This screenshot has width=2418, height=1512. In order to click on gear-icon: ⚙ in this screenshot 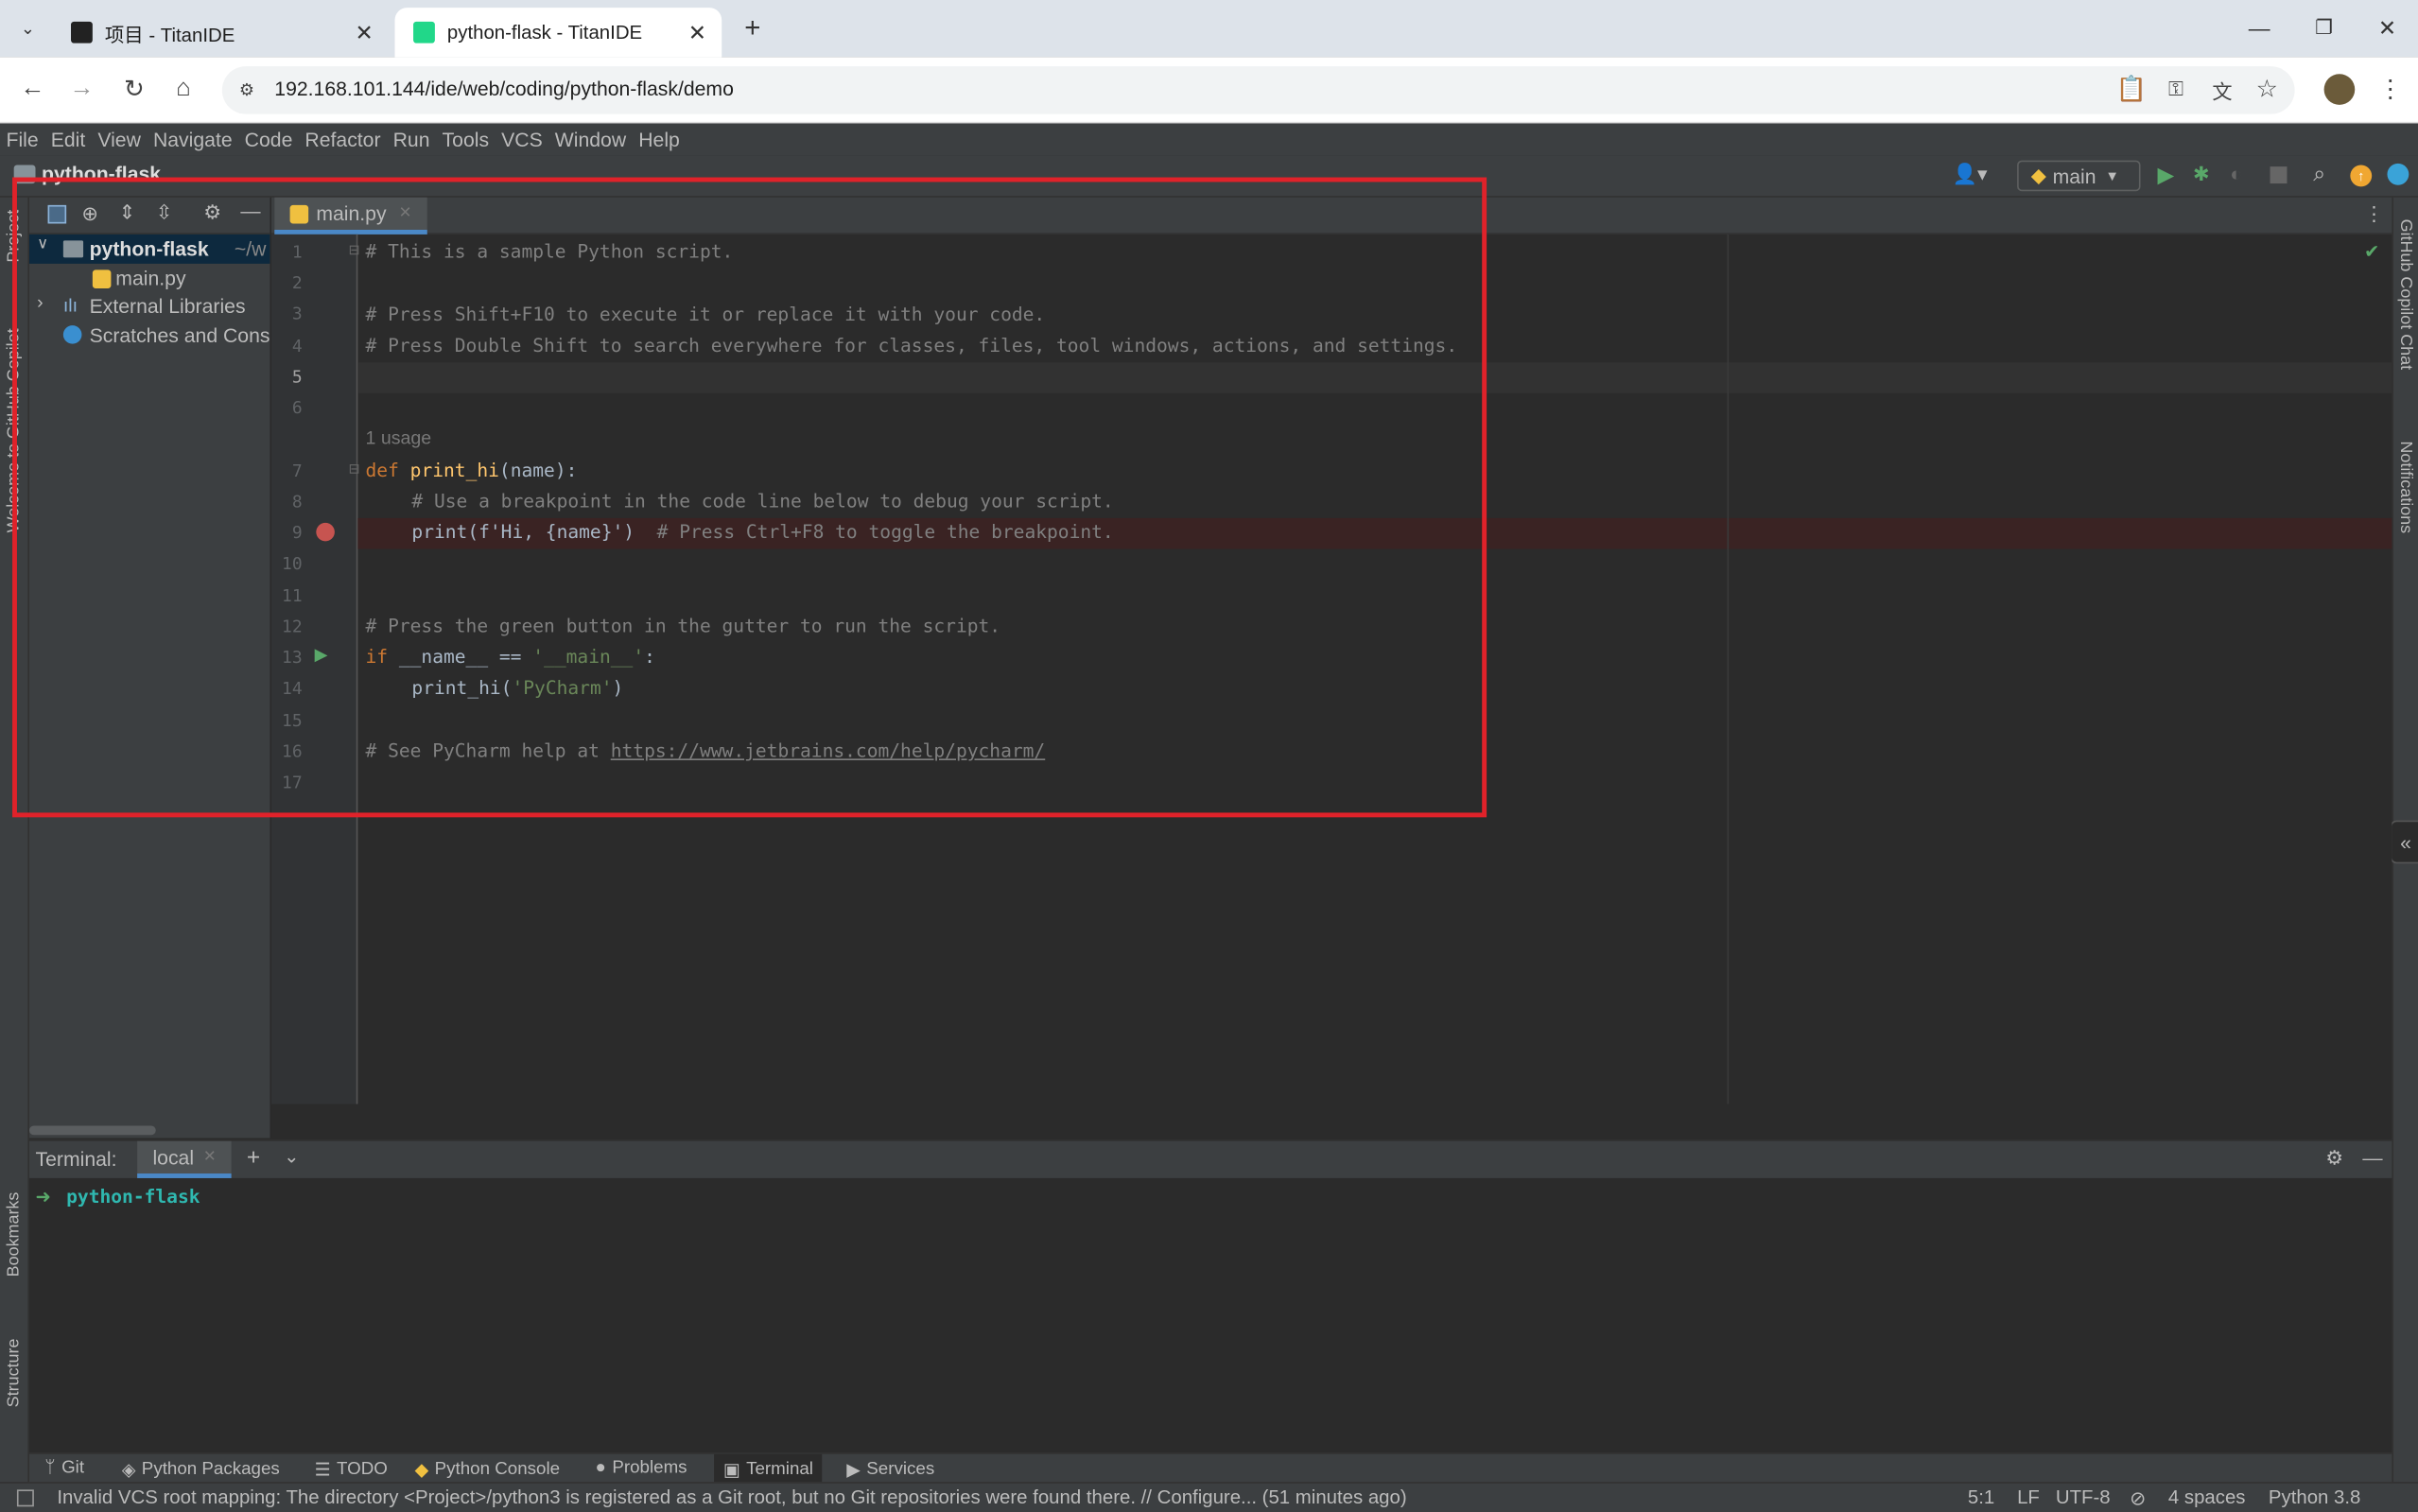, I will do `click(2334, 1158)`.